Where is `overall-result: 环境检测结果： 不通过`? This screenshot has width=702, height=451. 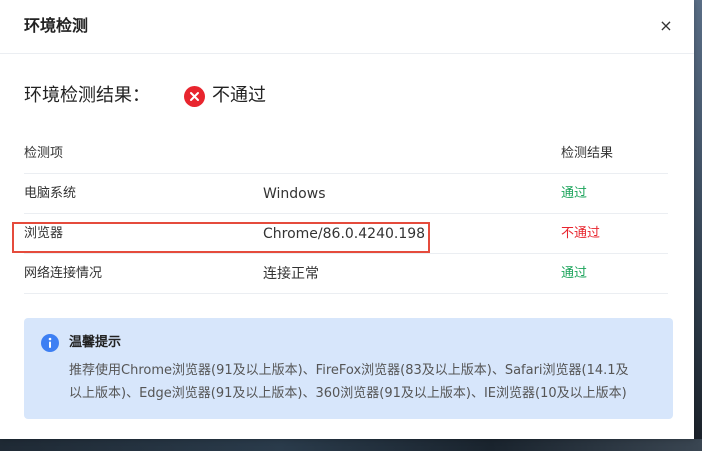 overall-result: 环境检测结果： 不通过 is located at coordinates (145, 96).